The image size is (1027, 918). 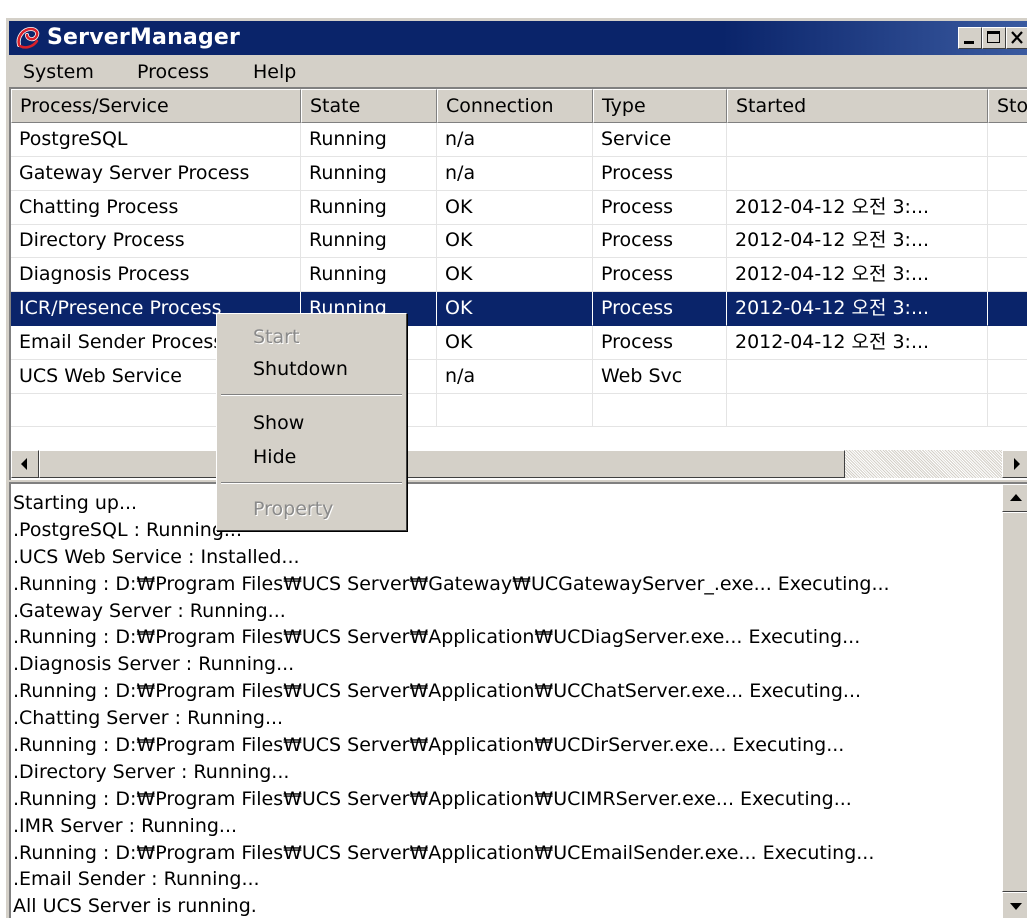 What do you see at coordinates (660, 410) in the screenshot?
I see `cell-type` at bounding box center [660, 410].